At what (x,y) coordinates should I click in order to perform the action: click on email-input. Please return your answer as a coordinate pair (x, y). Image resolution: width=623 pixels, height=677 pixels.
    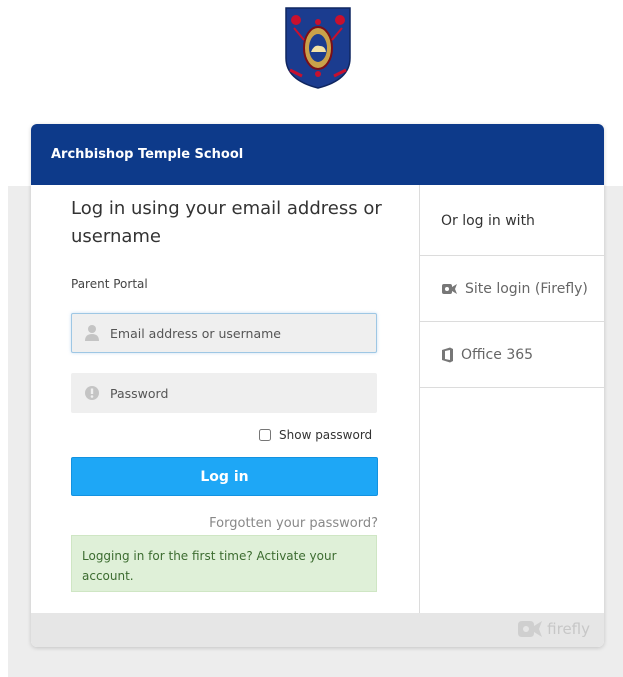
    Looking at the image, I should click on (240, 333).